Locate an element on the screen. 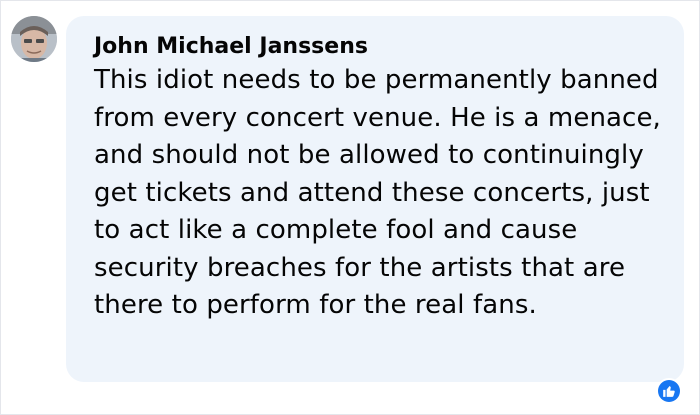 Image resolution: width=700 pixels, height=415 pixels. reaction-badge is located at coordinates (669, 391).